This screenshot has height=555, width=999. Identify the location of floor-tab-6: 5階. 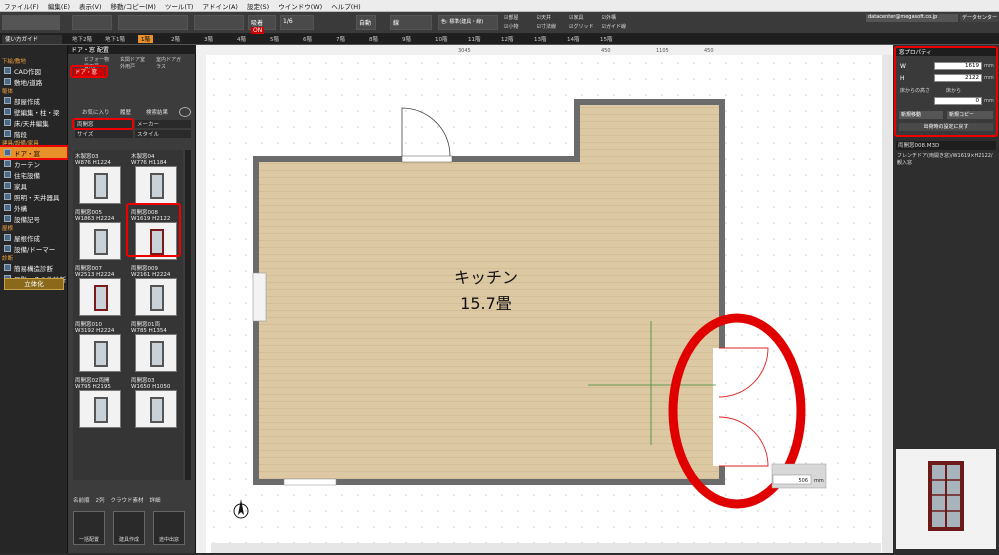
(274, 39).